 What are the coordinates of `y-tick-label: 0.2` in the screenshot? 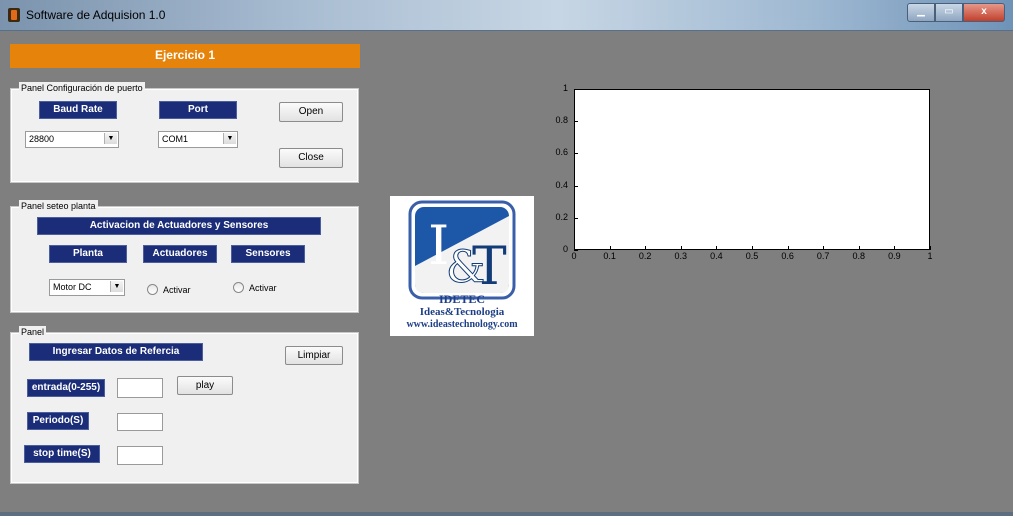 It's located at (561, 216).